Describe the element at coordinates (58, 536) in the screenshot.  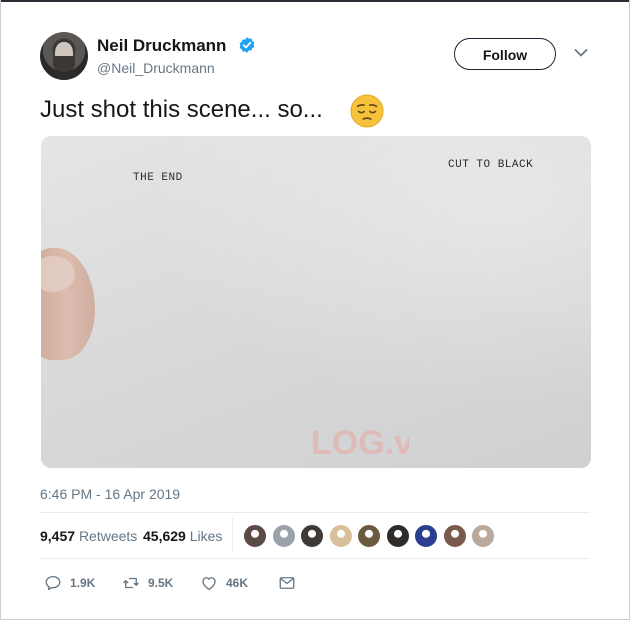
I see `retweets-count: 9,457` at that location.